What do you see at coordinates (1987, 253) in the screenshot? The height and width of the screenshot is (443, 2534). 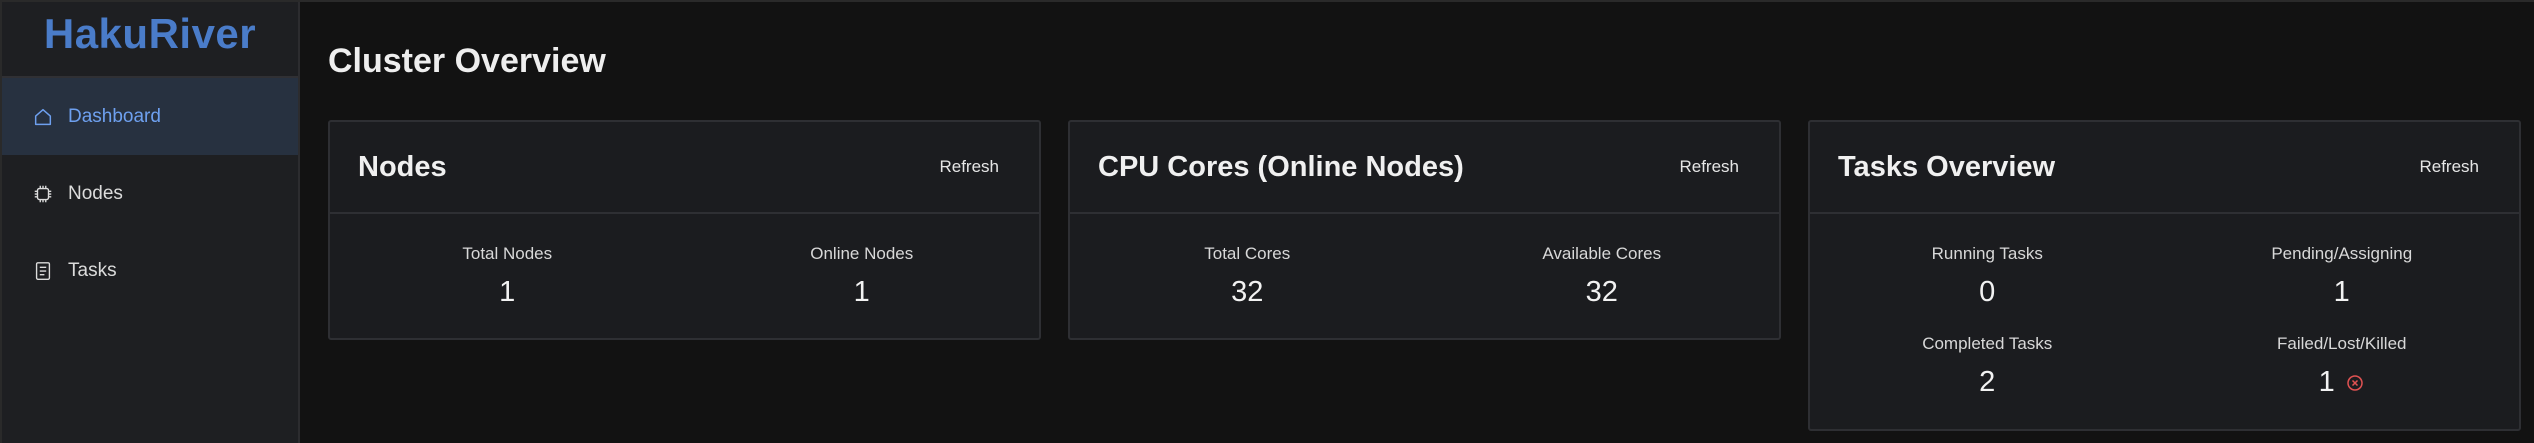 I see `stat-label: Running Tasks` at bounding box center [1987, 253].